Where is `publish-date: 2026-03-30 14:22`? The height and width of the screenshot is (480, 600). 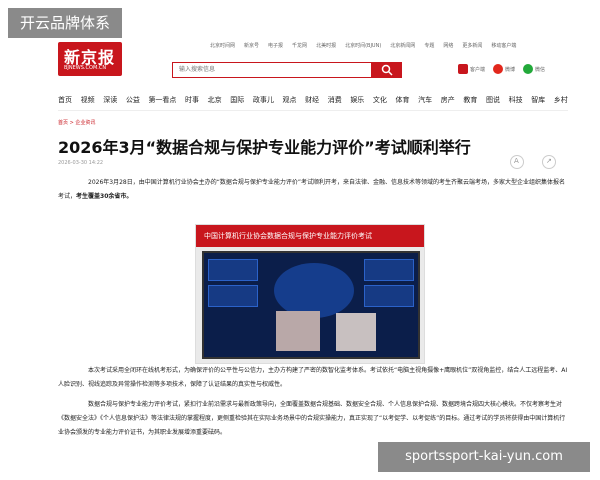 publish-date: 2026-03-30 14:22 is located at coordinates (81, 163).